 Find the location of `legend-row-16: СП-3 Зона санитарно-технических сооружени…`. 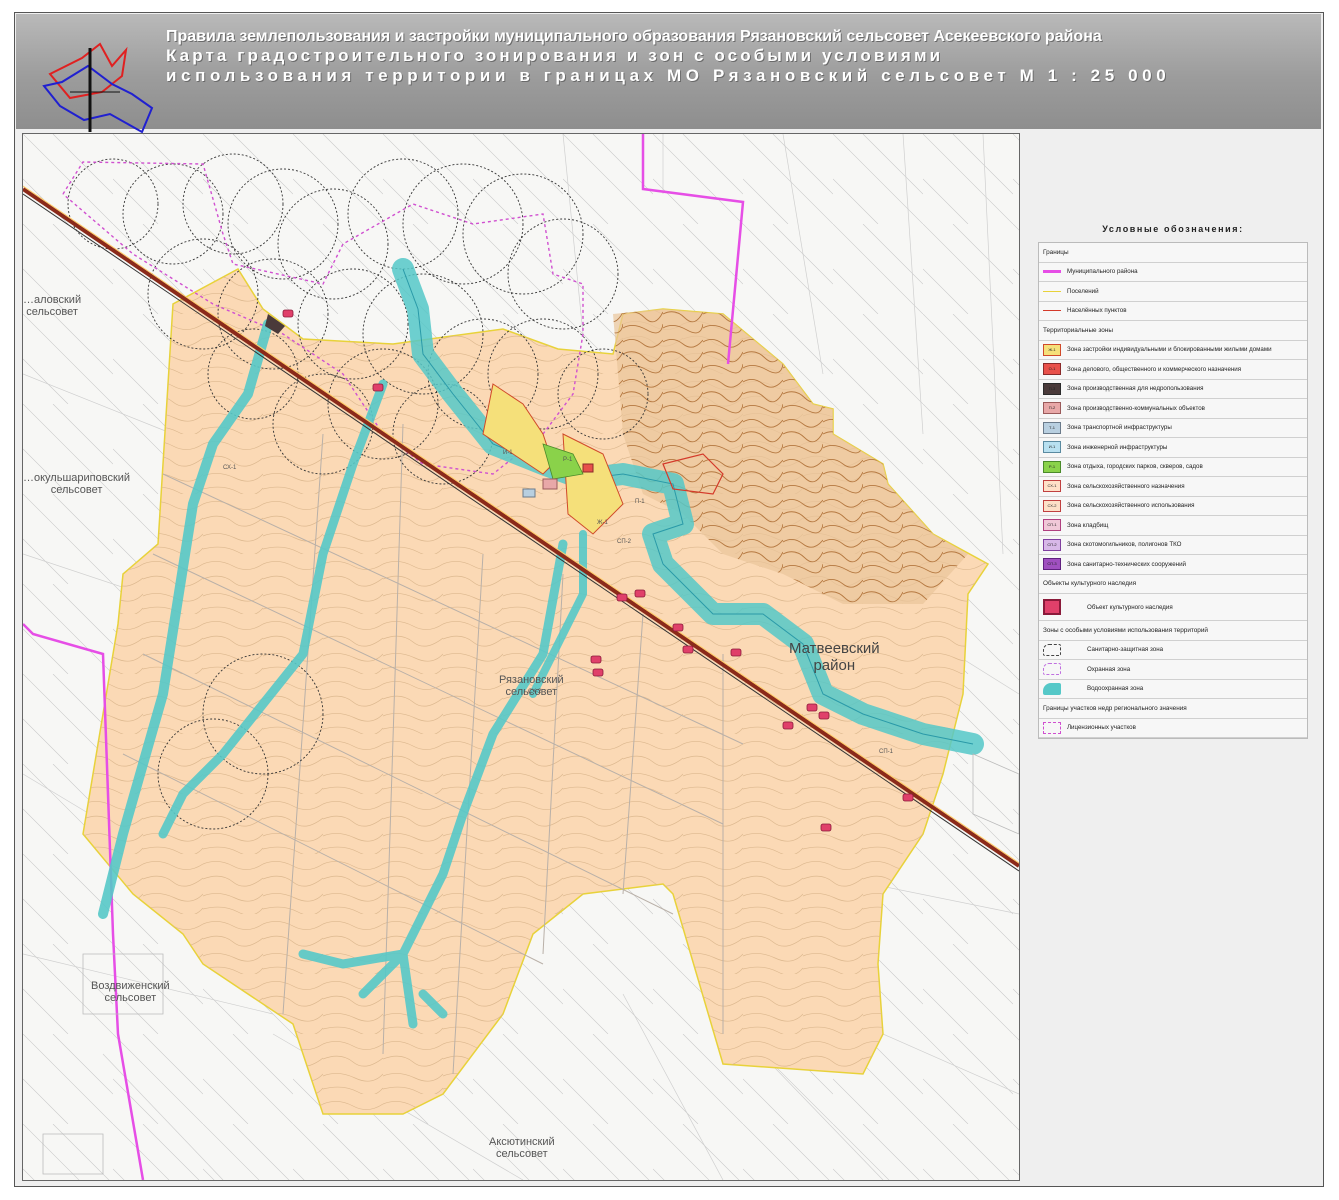

legend-row-16: СП-3 Зона санитарно-технических сооружени… is located at coordinates (1173, 565).